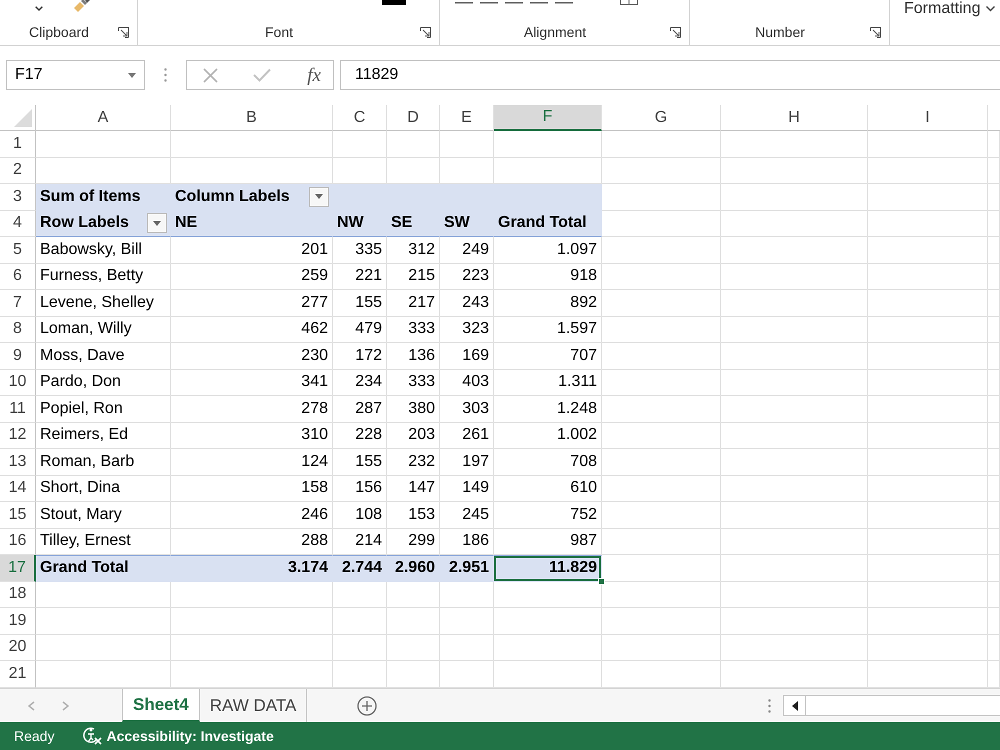 The width and height of the screenshot is (1000, 750). Describe the element at coordinates (467, 489) in the screenshot. I see `table-cell: 149` at that location.